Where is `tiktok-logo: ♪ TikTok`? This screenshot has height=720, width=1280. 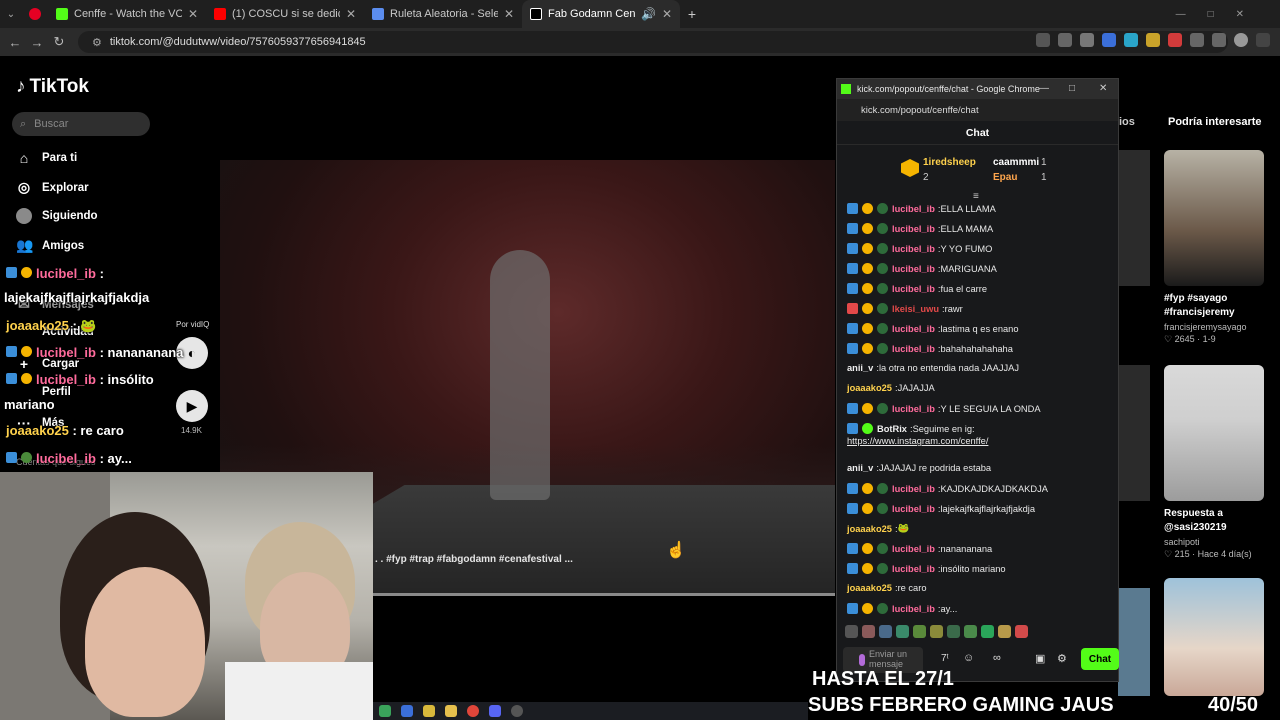
tiktok-logo: ♪ TikTok is located at coordinates (52, 87).